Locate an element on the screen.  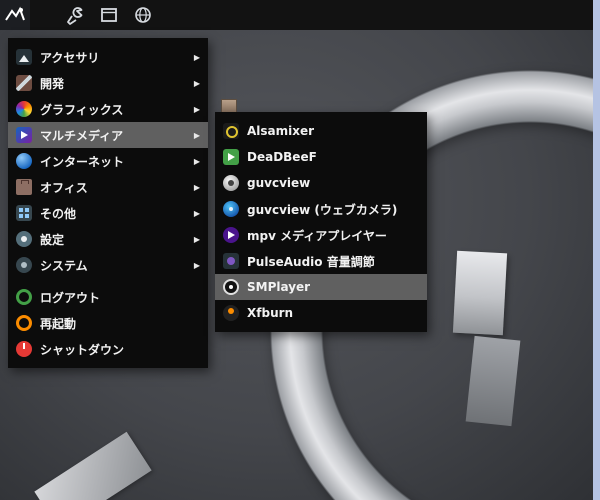
mpv-icon is located at coordinates (231, 235).